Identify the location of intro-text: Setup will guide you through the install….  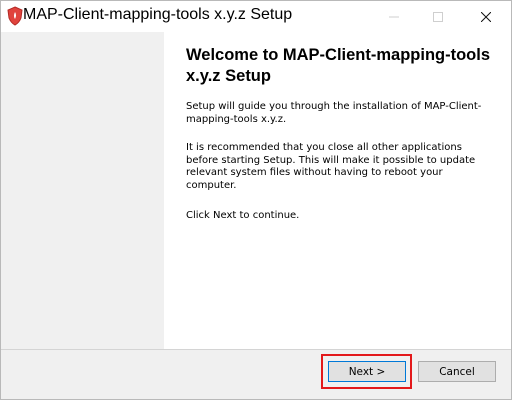
(334, 113).